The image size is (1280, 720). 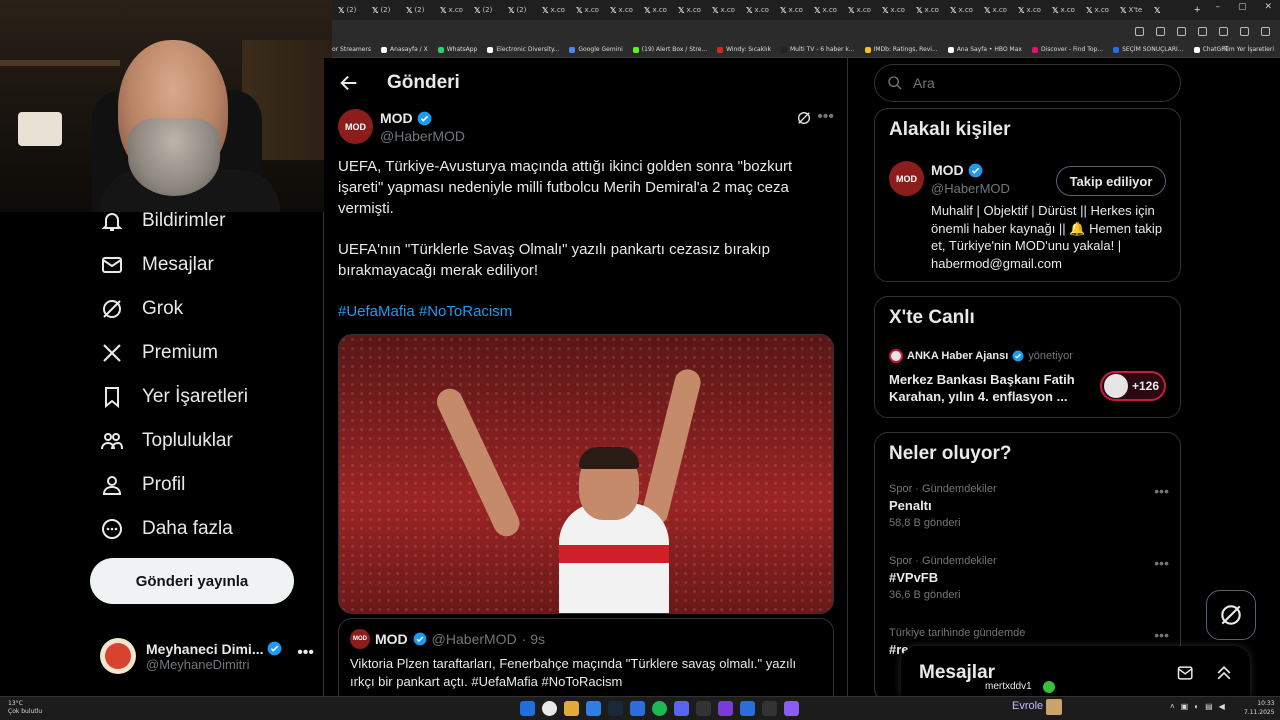 I want to click on related-handle: @HaberMOD, so click(x=970, y=188).